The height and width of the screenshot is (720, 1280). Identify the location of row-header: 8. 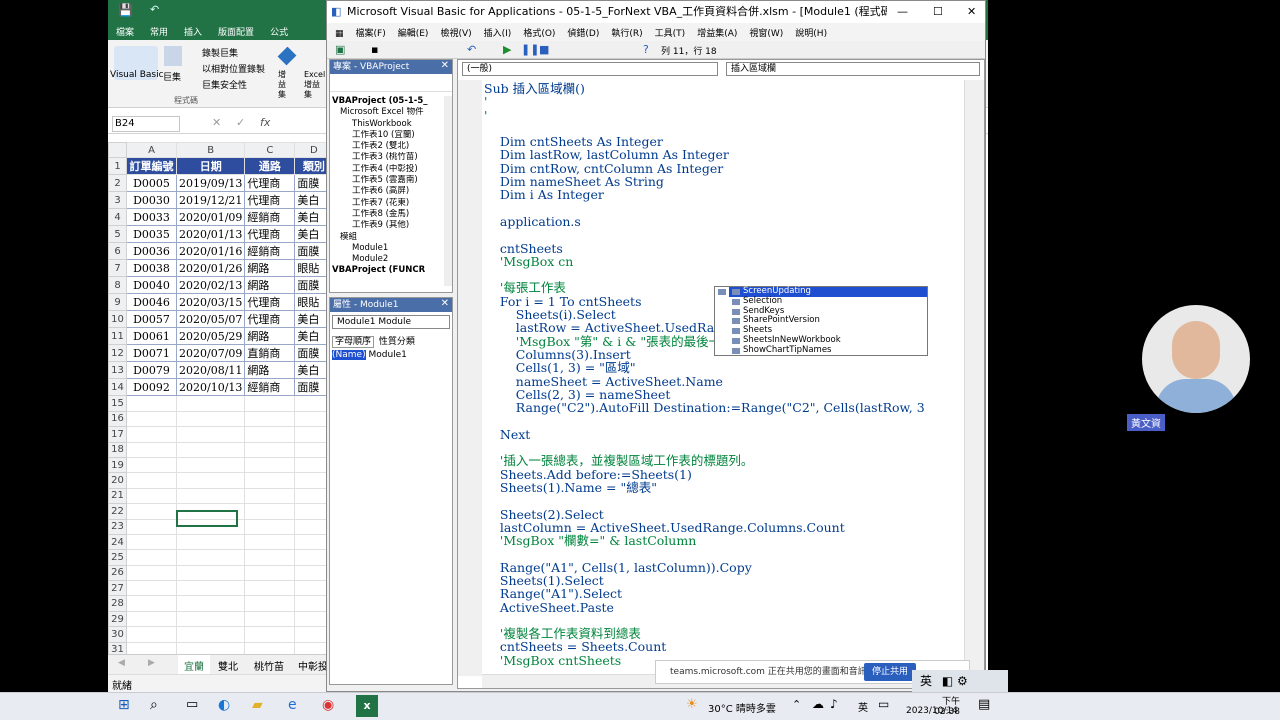
(117, 285).